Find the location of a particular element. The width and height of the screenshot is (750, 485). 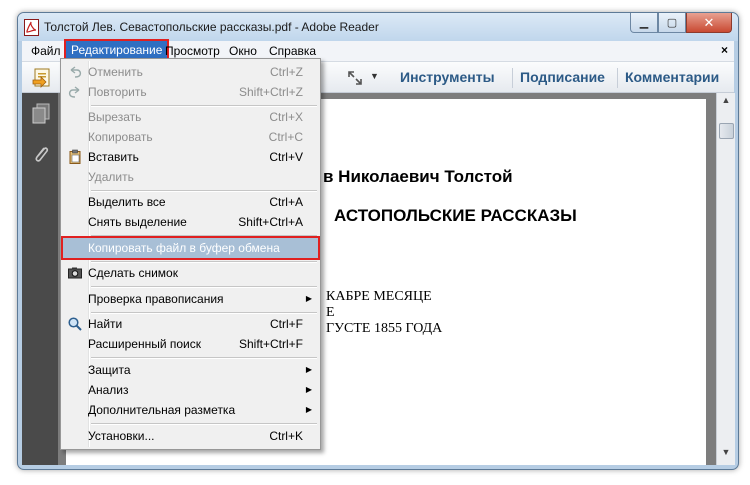

menu-item-label: Вырезать is located at coordinates (115, 117).